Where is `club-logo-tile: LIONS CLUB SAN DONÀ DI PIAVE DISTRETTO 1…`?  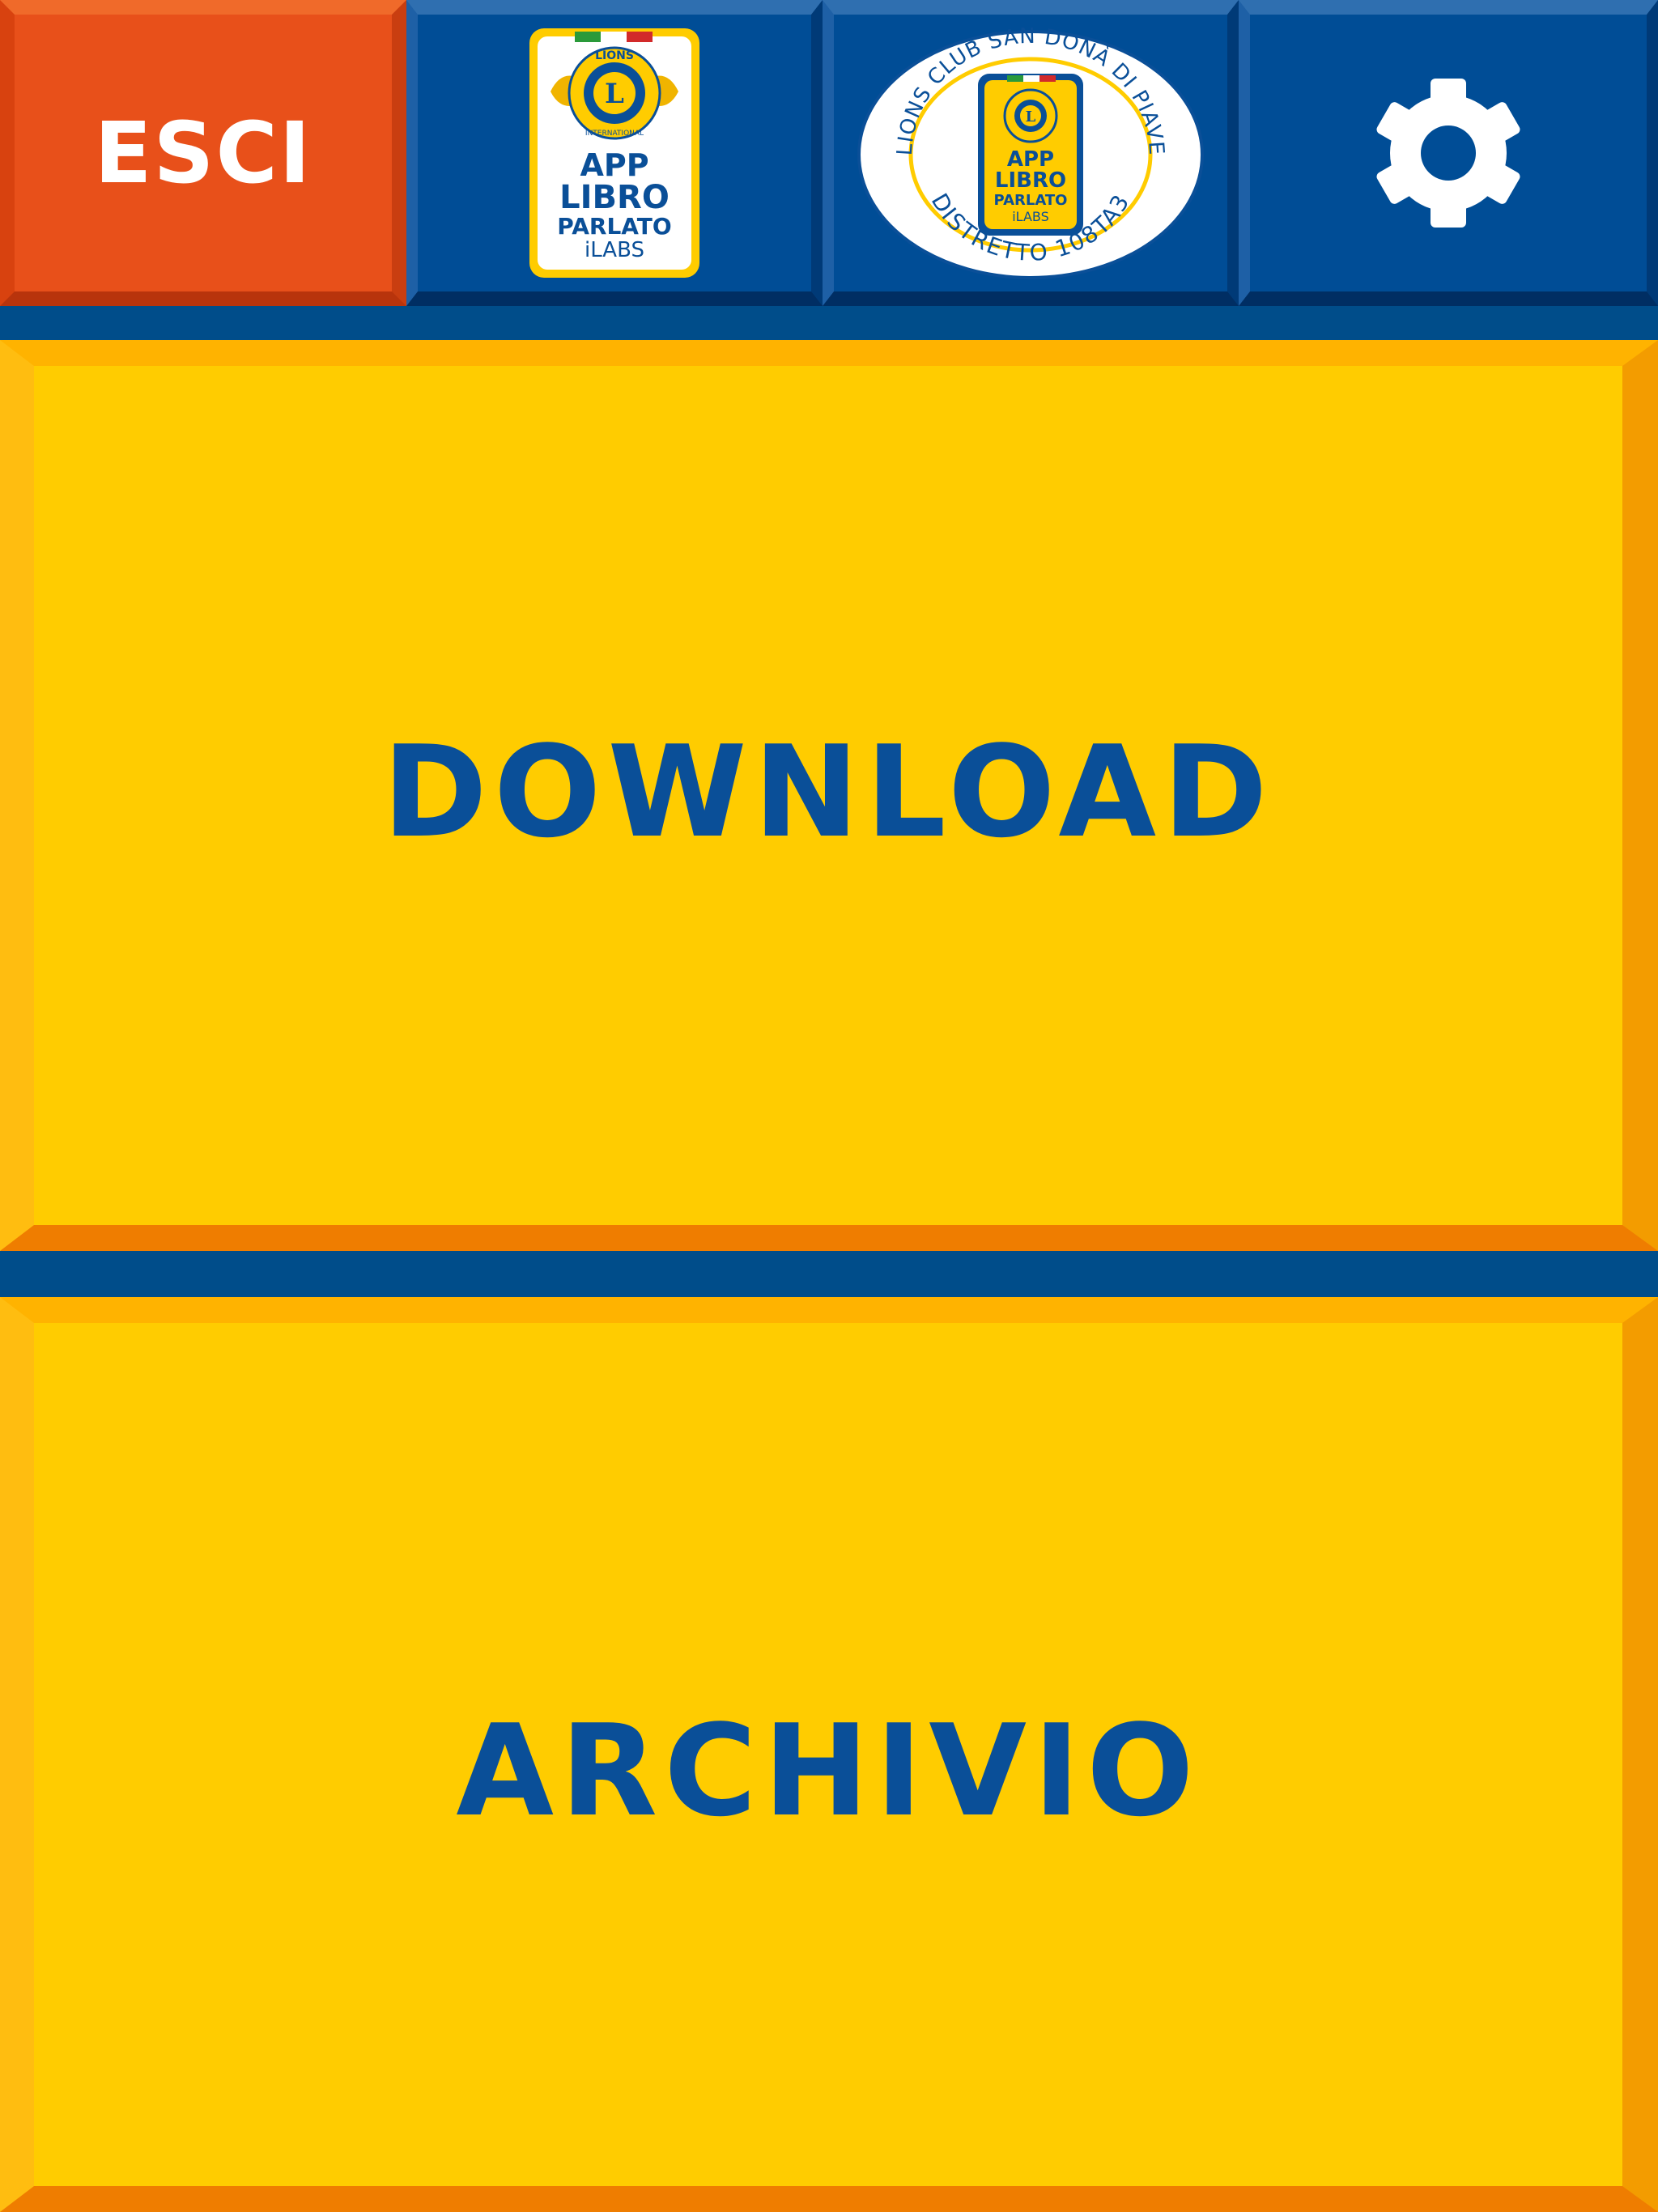
club-logo-tile: LIONS CLUB SAN DONÀ DI PIAVE DISTRETTO 1… is located at coordinates (1031, 153).